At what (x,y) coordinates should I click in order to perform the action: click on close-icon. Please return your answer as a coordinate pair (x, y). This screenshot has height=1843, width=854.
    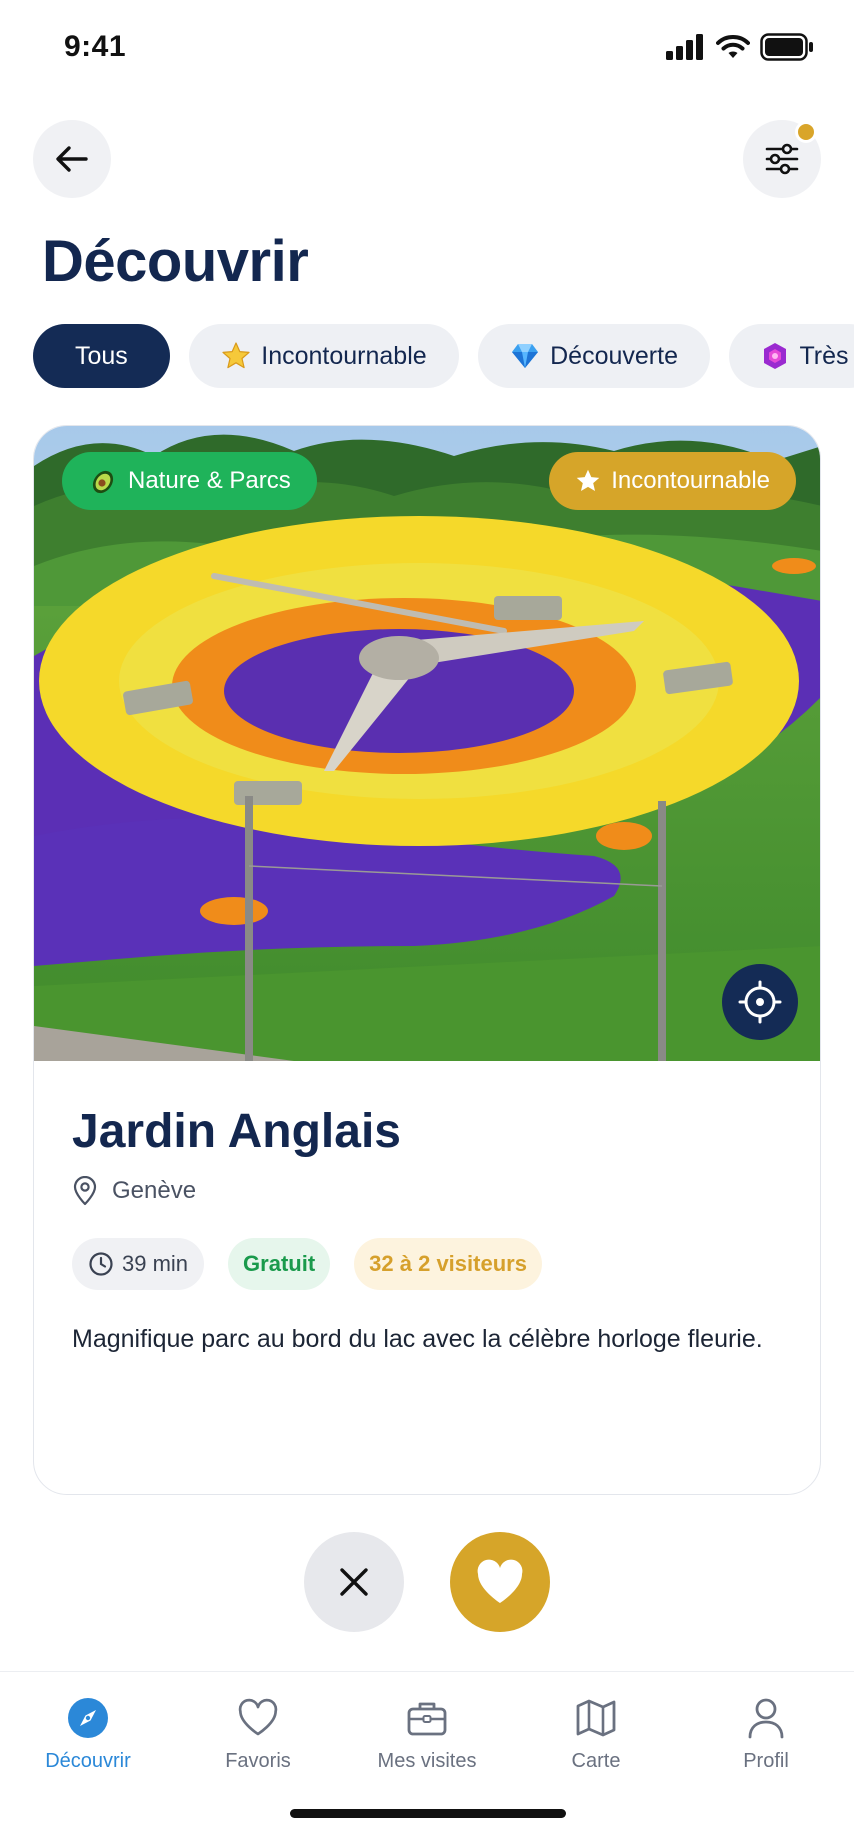
    Looking at the image, I should click on (354, 1582).